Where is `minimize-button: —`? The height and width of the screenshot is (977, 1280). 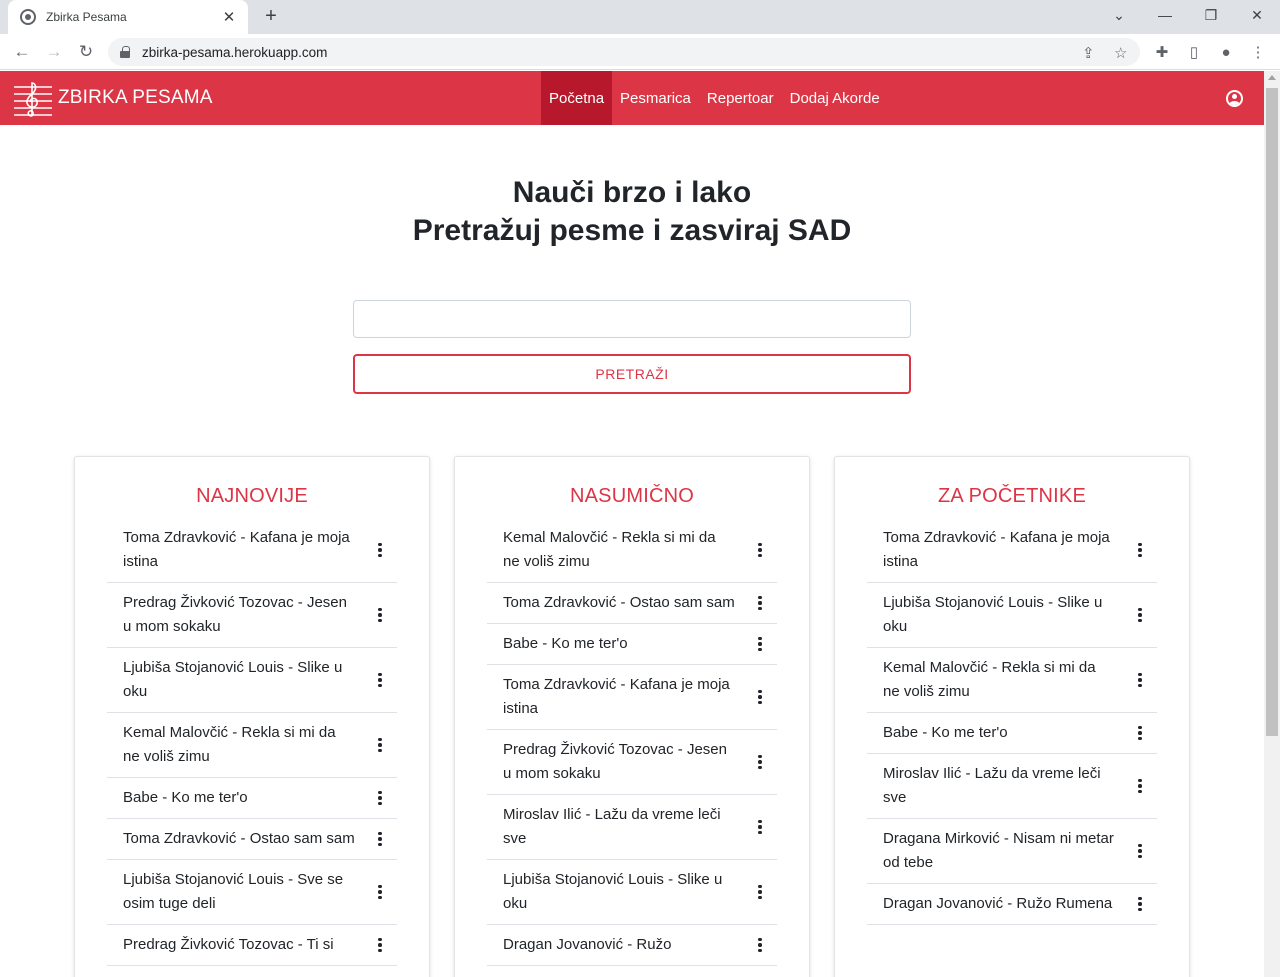
minimize-button: — is located at coordinates (1165, 15).